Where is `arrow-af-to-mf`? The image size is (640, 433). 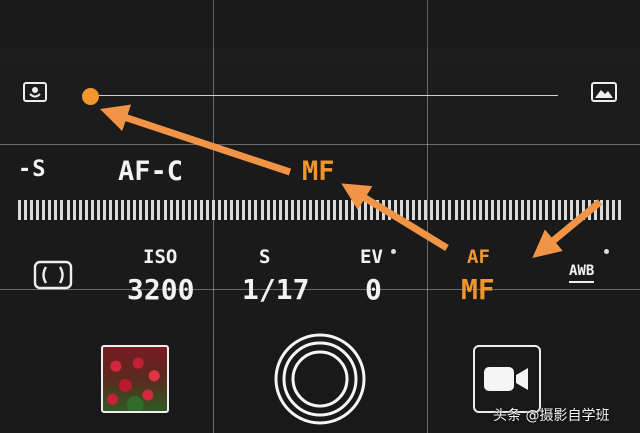
arrow-af-to-mf is located at coordinates (395, 217).